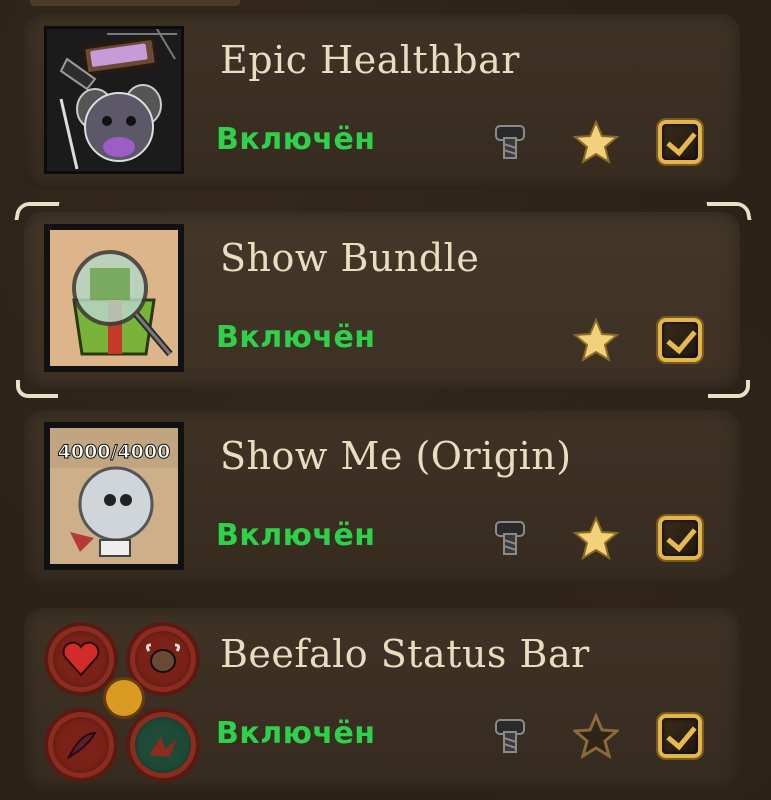  I want to click on mod-title: Show Bundle, so click(350, 258).